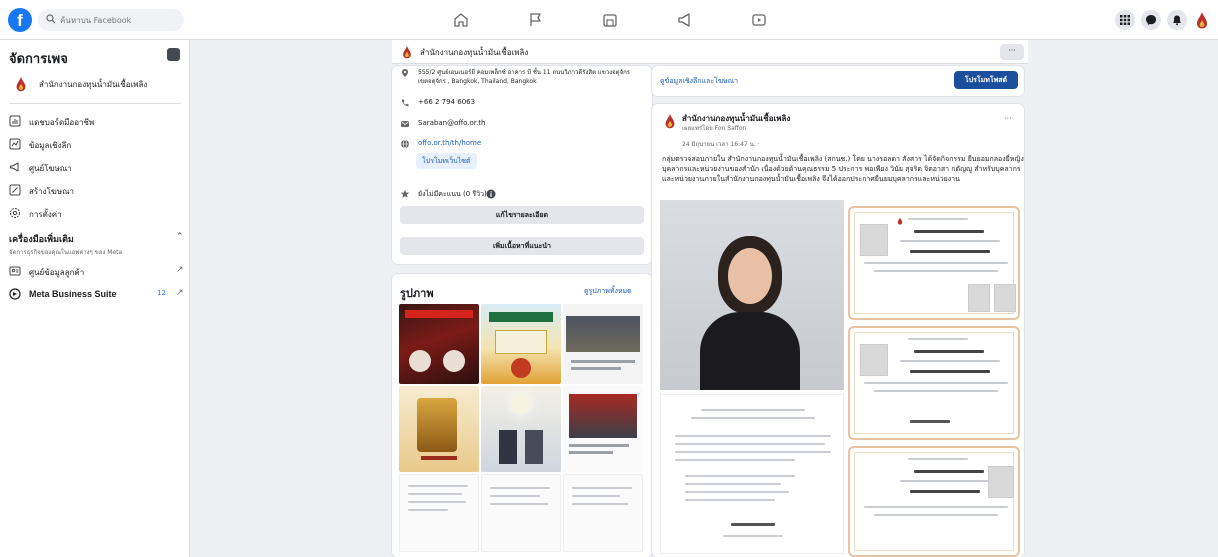 The image size is (1218, 557). Describe the element at coordinates (452, 194) in the screenshot. I see `rating-text: ยังไม่มีคะแนน (0 รีวิว)` at that location.